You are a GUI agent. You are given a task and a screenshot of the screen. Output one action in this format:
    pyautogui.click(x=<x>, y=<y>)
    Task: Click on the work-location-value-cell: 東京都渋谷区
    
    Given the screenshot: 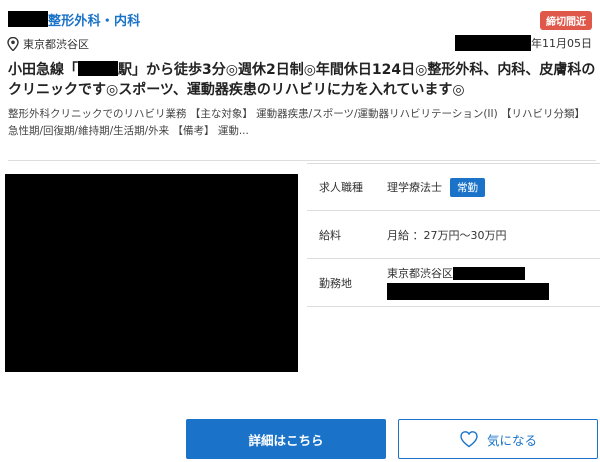 What is the action you would take?
    pyautogui.click(x=488, y=282)
    